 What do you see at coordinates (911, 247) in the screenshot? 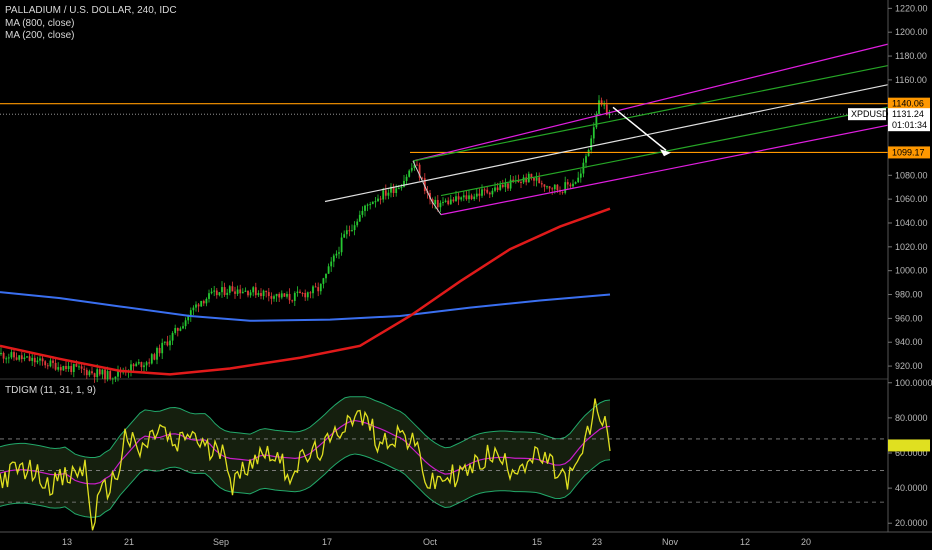
I see `price-tick-label: 1020.00` at bounding box center [911, 247].